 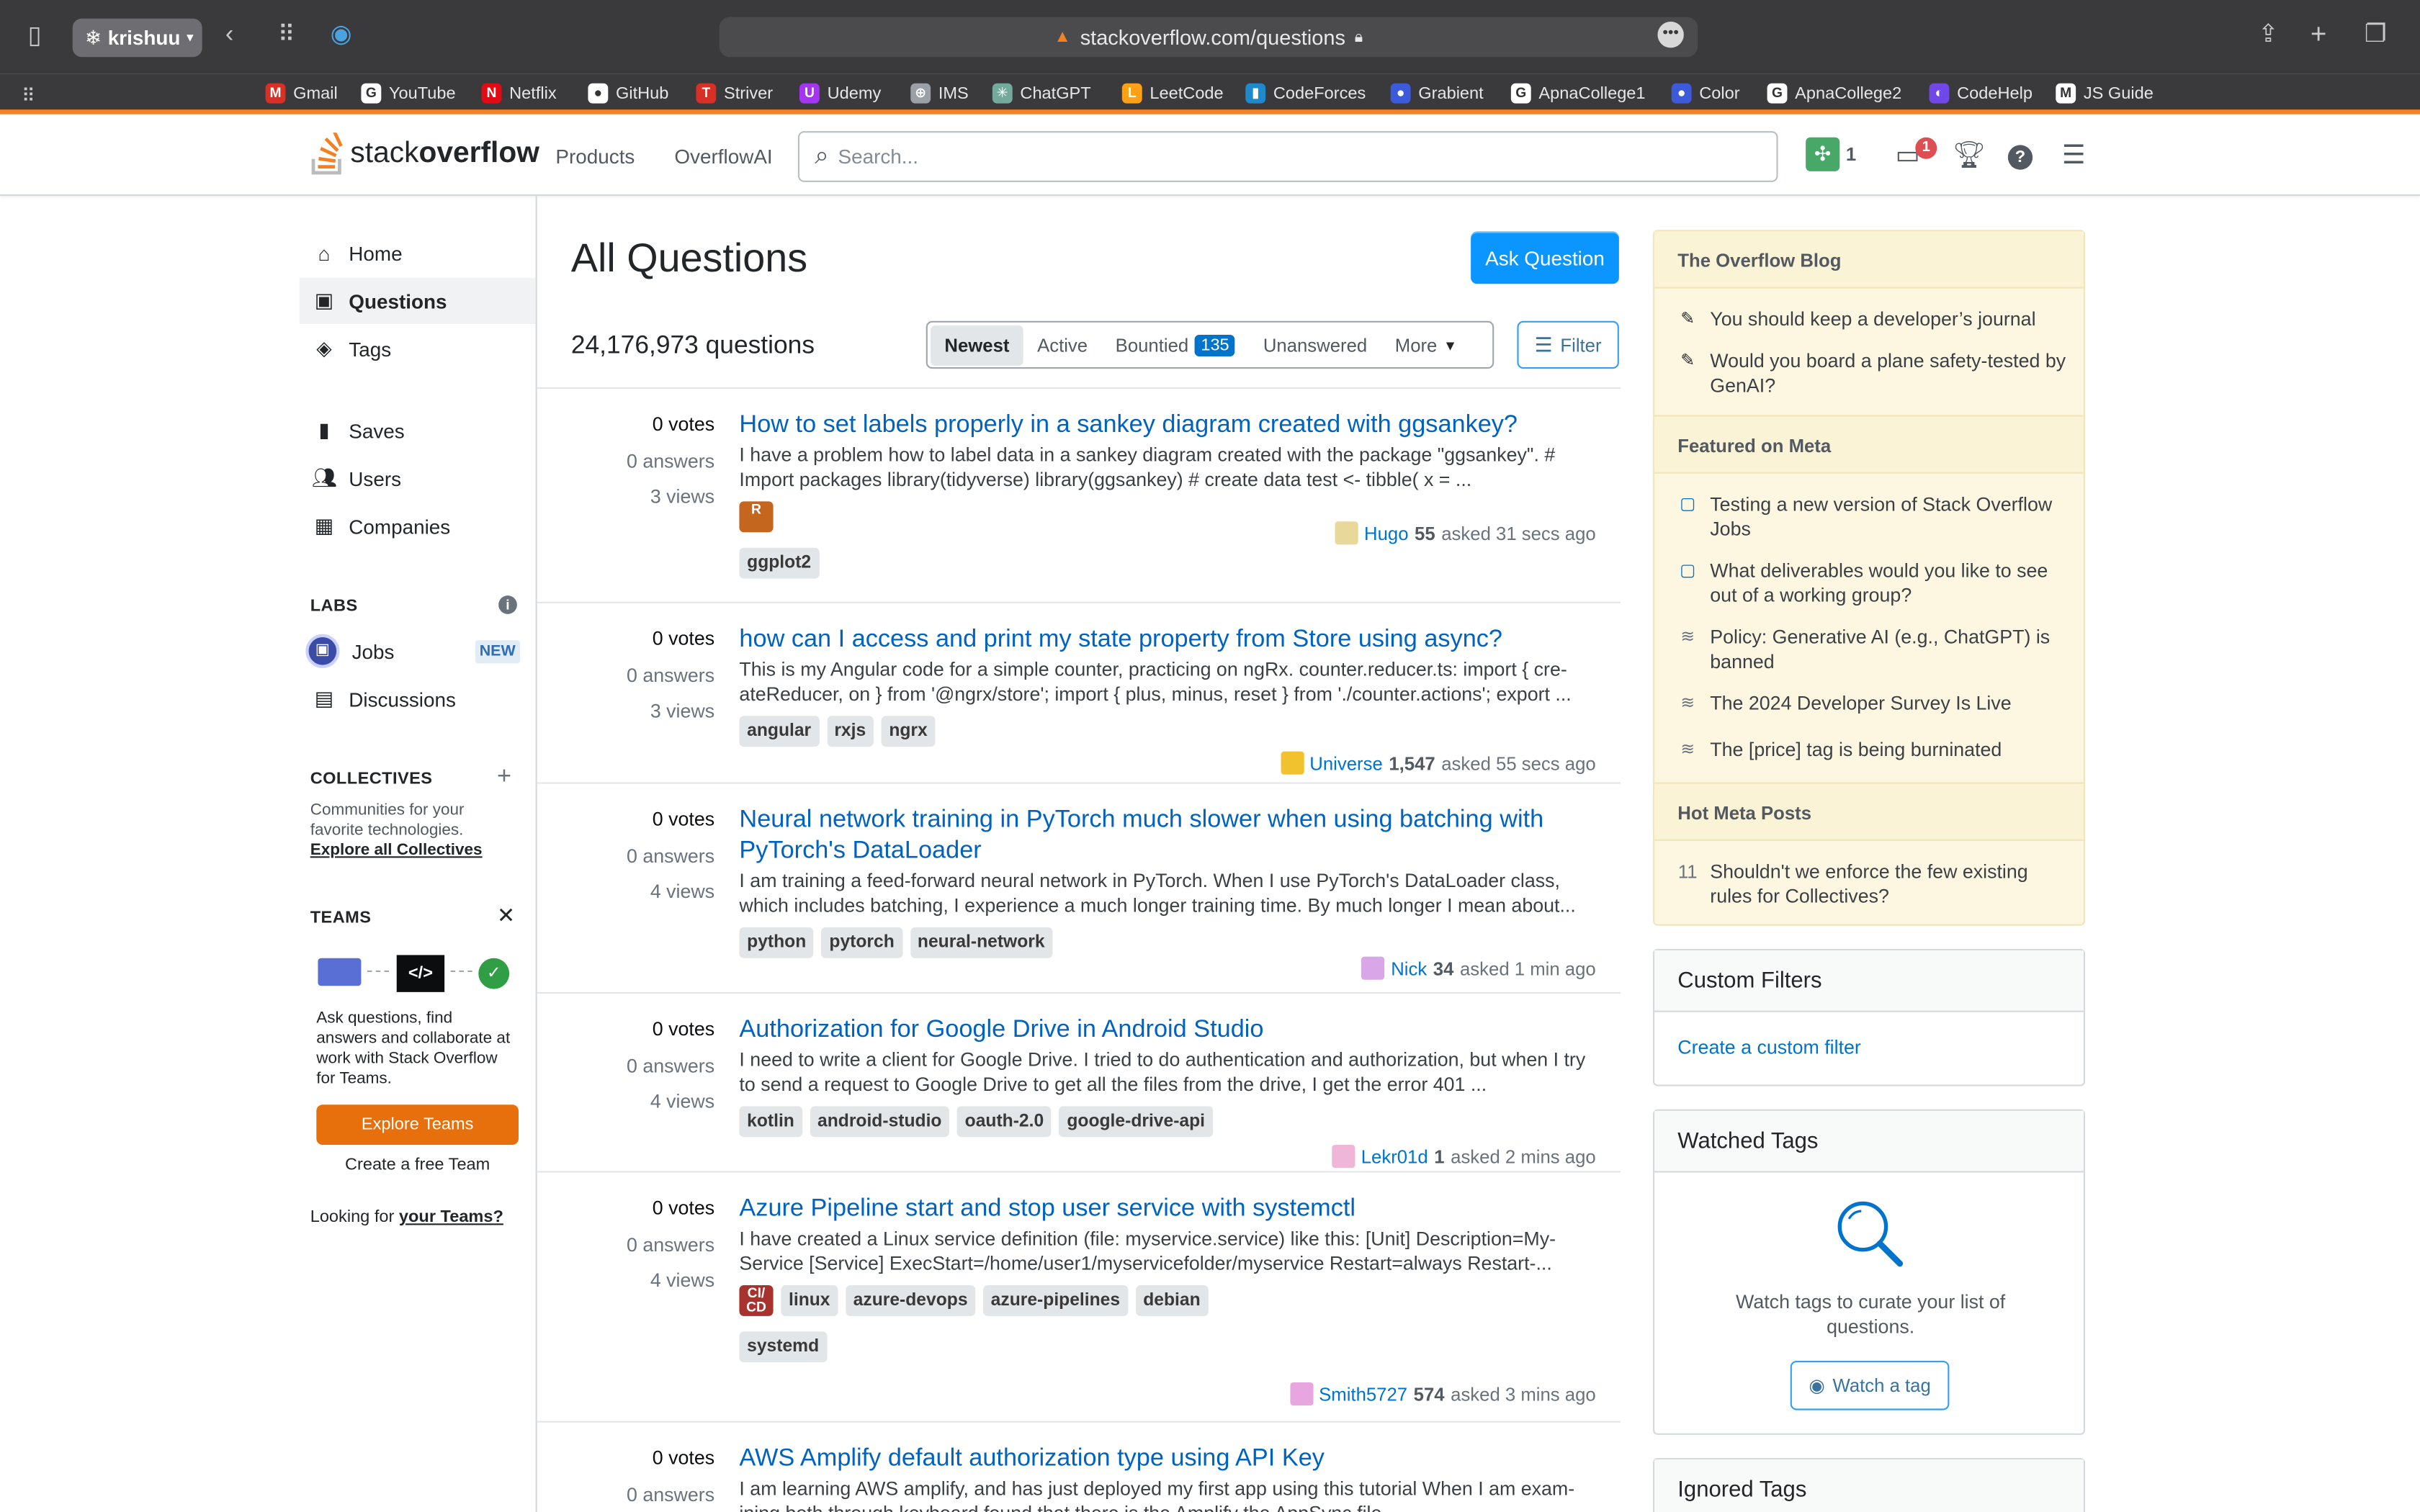 I want to click on sidebar-item-jobs: ▣ Jobs NEW, so click(x=418, y=651).